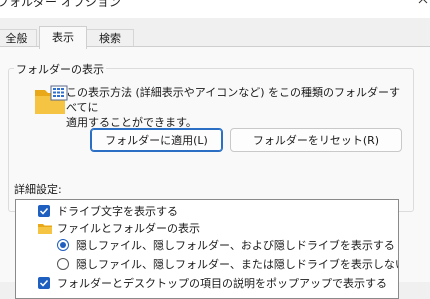  I want to click on list-item-label: フォルダーとデスクトップの項目の説明をポップアップで表示する, so click(222, 283).